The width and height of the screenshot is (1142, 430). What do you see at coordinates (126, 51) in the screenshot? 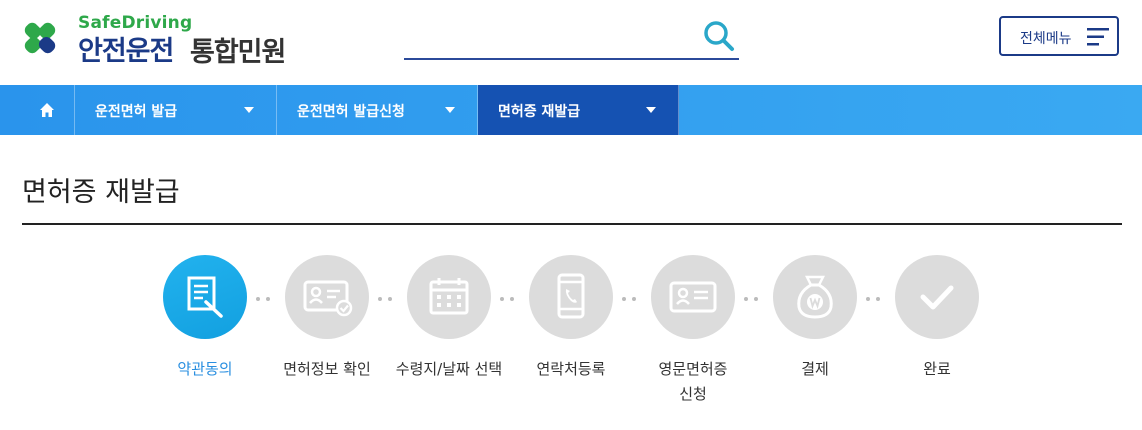
I see `logo-title: 안전운전` at bounding box center [126, 51].